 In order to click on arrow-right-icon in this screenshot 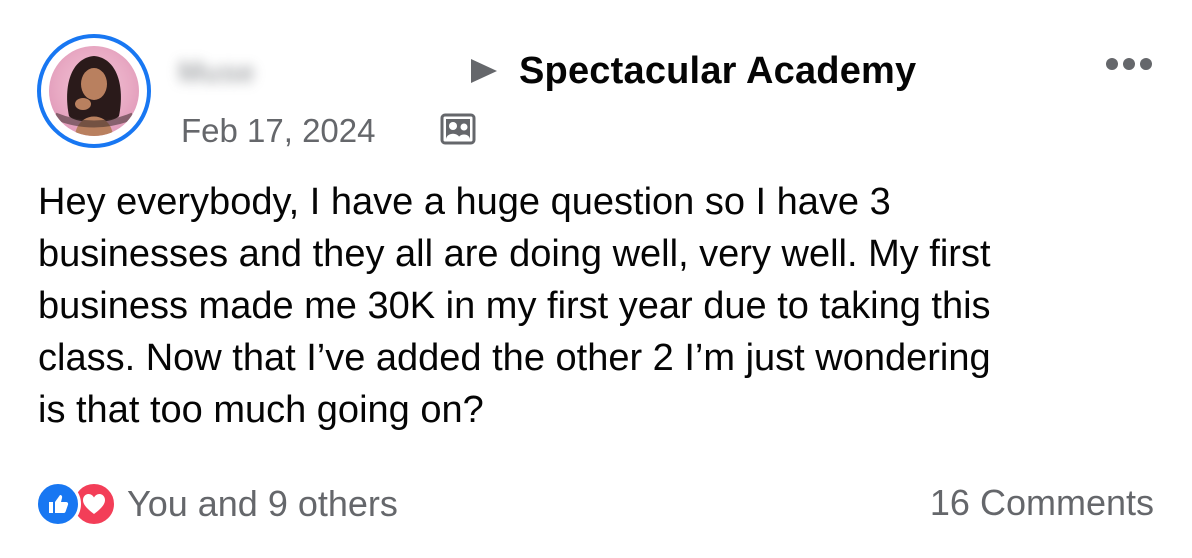, I will do `click(484, 71)`.